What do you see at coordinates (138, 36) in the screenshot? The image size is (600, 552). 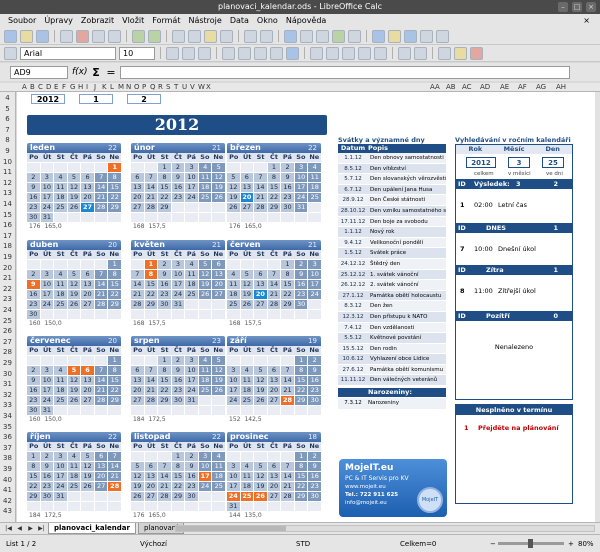 I see `spellcheck-icon` at bounding box center [138, 36].